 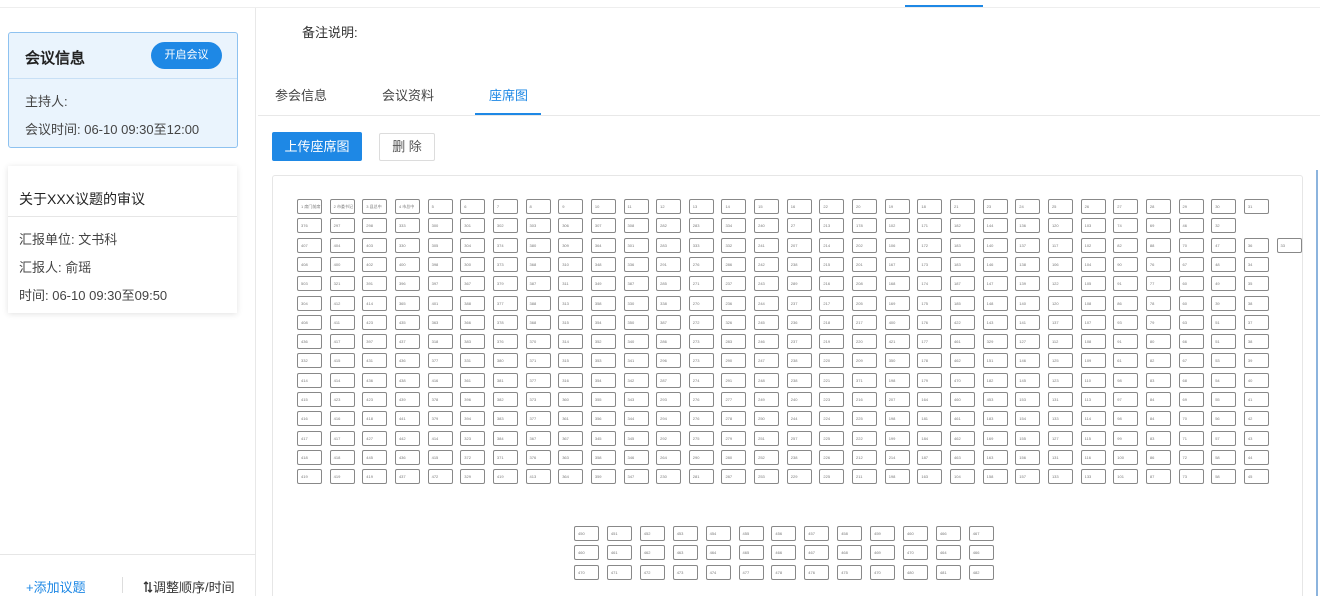 I want to click on adjust-order-button: 调整顺序/时间, so click(x=189, y=586).